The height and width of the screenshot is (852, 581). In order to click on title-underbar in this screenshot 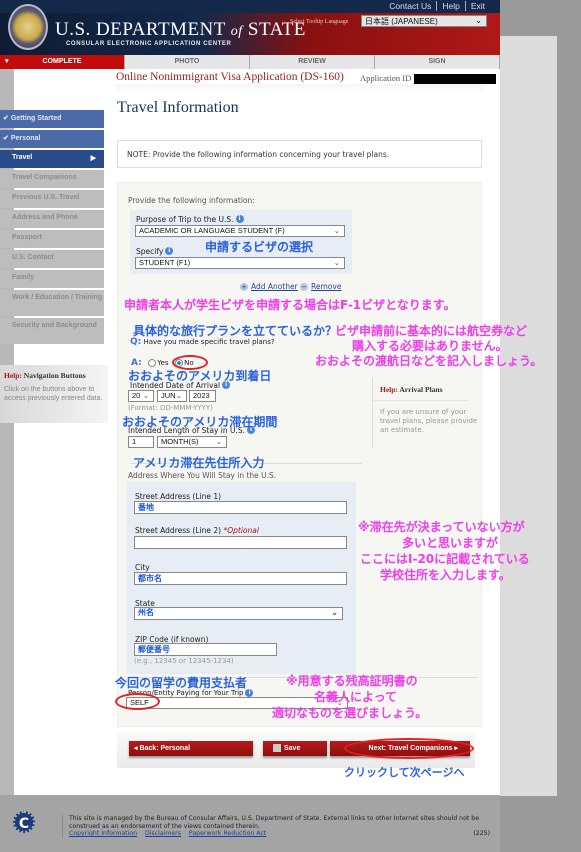, I will do `click(300, 89)`.